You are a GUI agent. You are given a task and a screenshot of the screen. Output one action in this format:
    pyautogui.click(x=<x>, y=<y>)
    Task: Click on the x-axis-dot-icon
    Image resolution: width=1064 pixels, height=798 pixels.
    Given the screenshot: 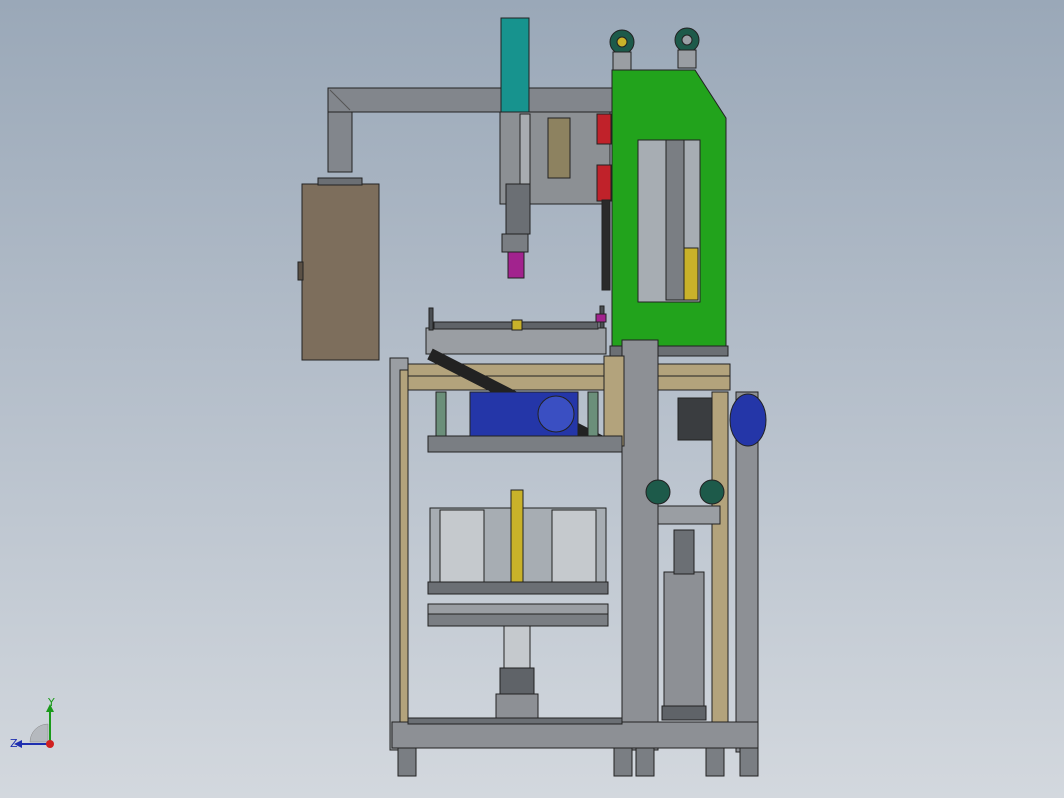 What is the action you would take?
    pyautogui.click(x=50, y=744)
    